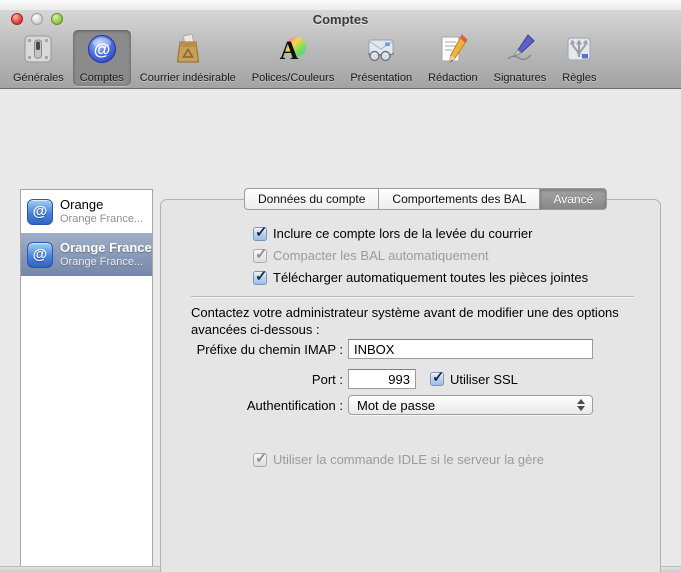 Image resolution: width=681 pixels, height=572 pixels. I want to click on window-title: Comptes, so click(340, 19).